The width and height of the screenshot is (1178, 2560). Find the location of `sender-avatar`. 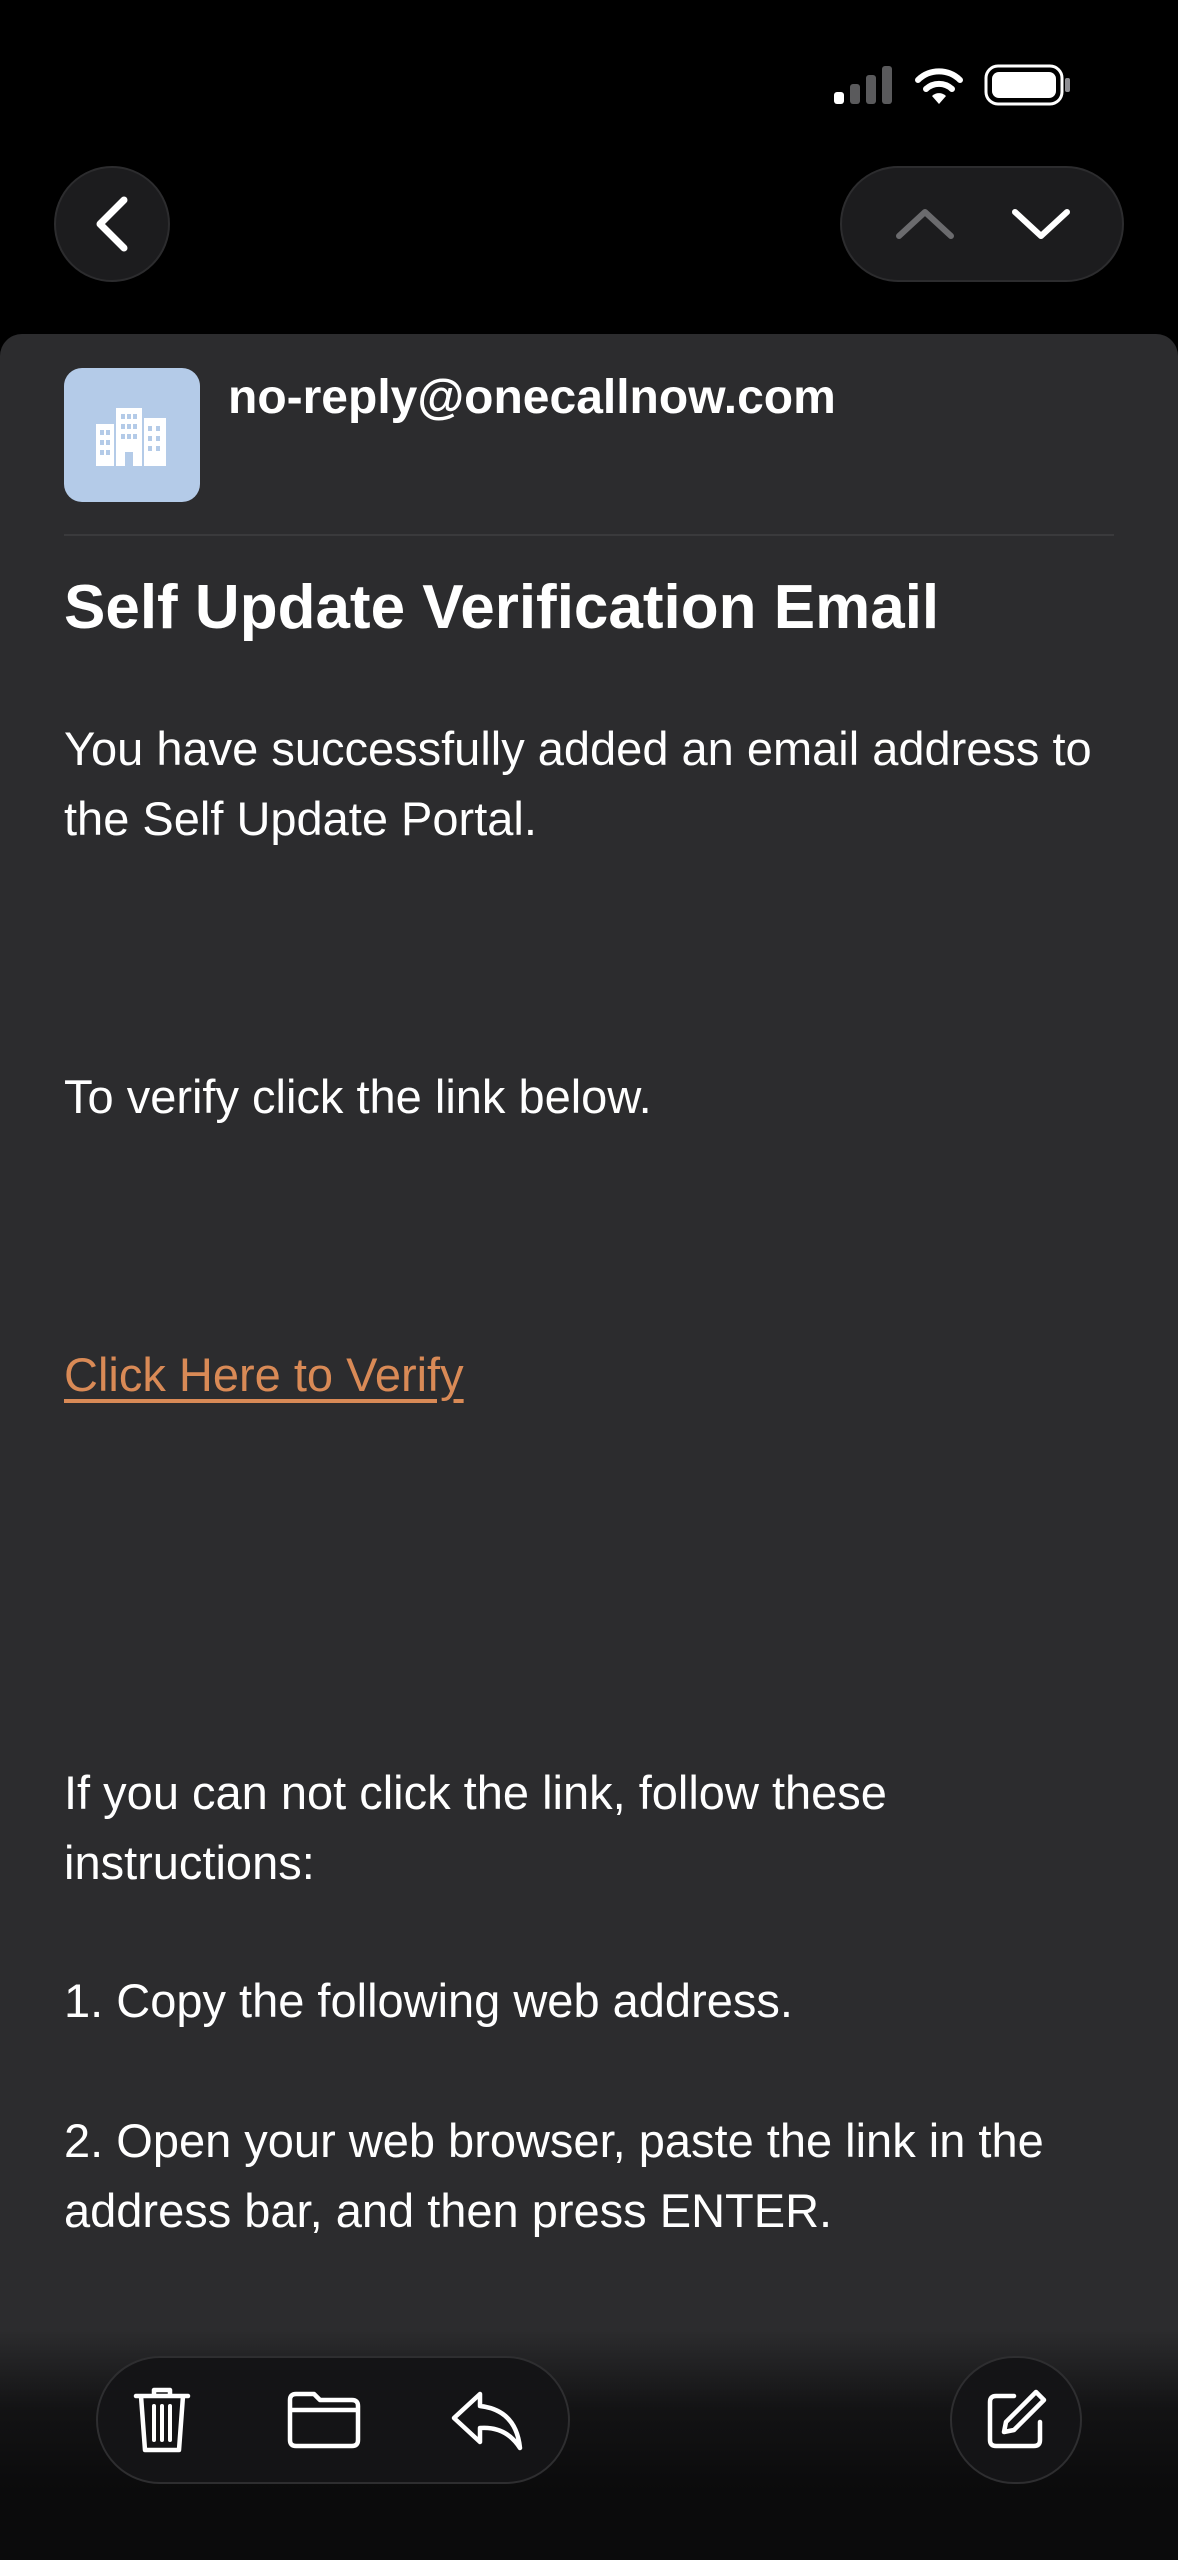

sender-avatar is located at coordinates (132, 435).